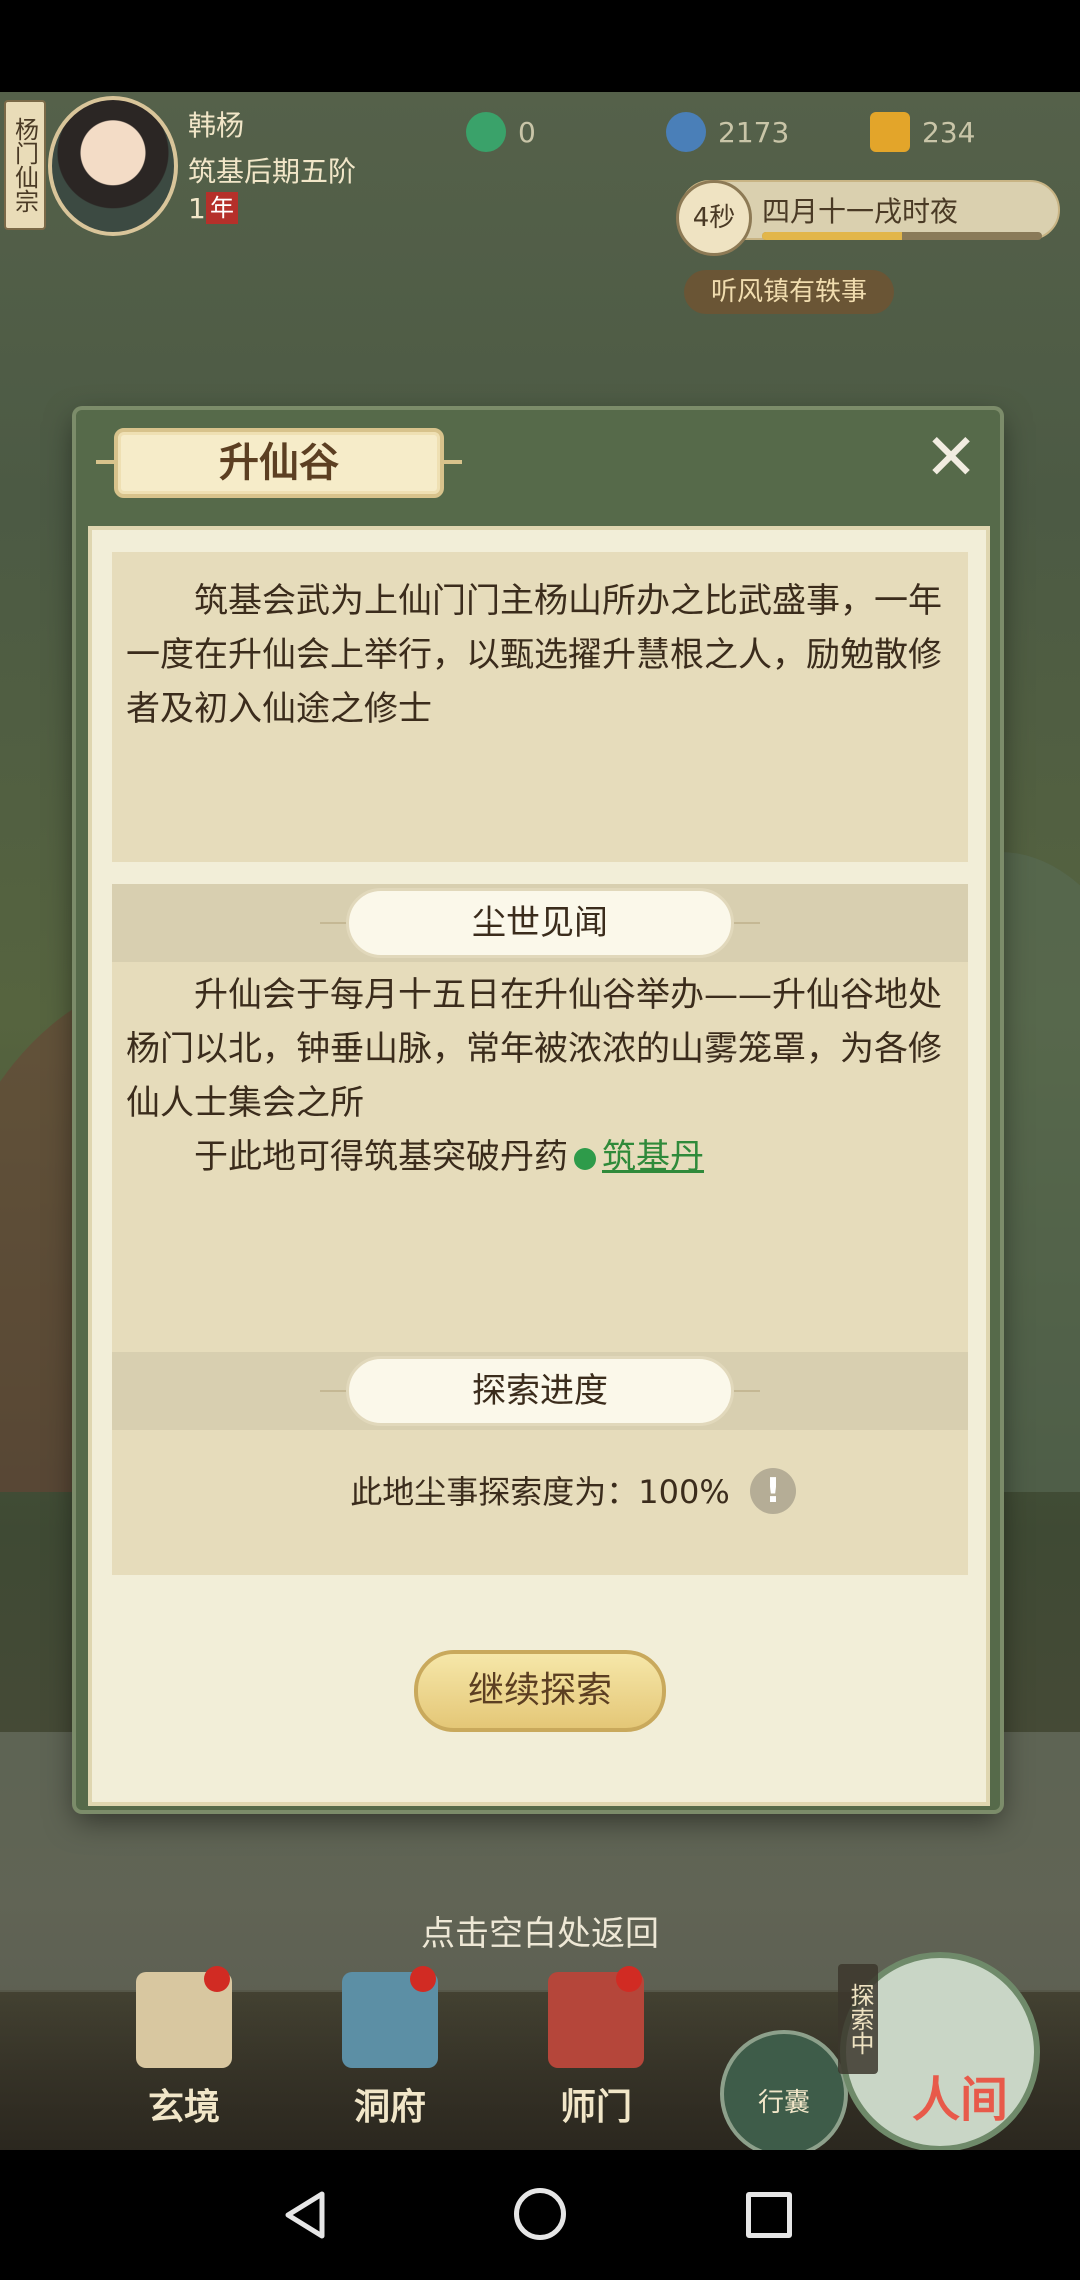 The image size is (1080, 2280). I want to click on nav-label: 师门, so click(595, 2107).